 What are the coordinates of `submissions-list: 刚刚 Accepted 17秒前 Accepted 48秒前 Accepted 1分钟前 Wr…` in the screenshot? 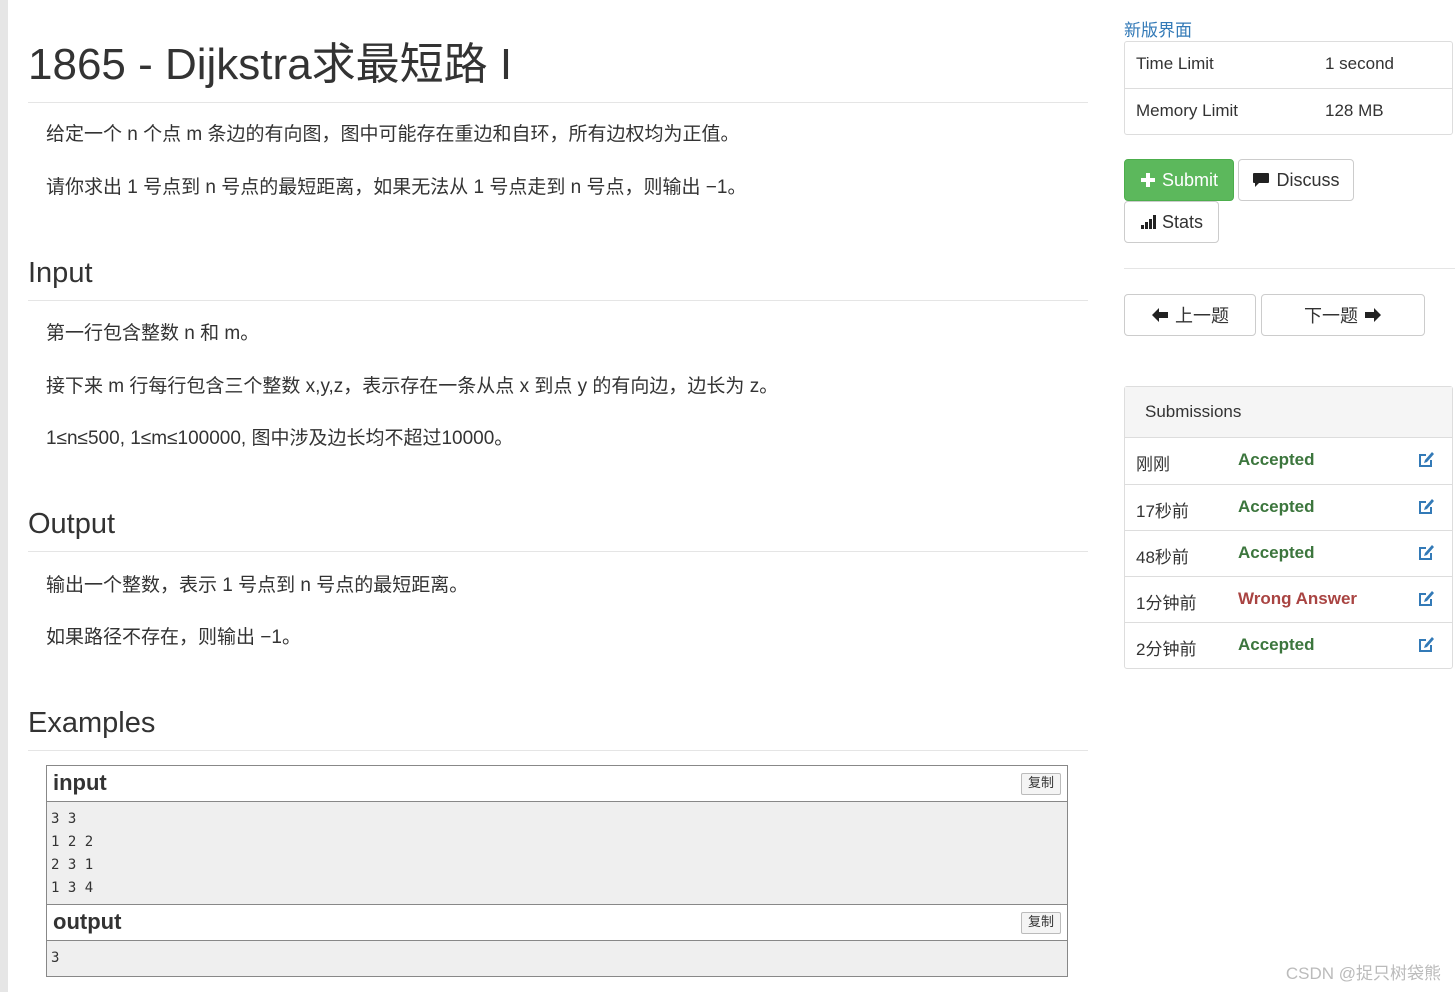 It's located at (1288, 553).